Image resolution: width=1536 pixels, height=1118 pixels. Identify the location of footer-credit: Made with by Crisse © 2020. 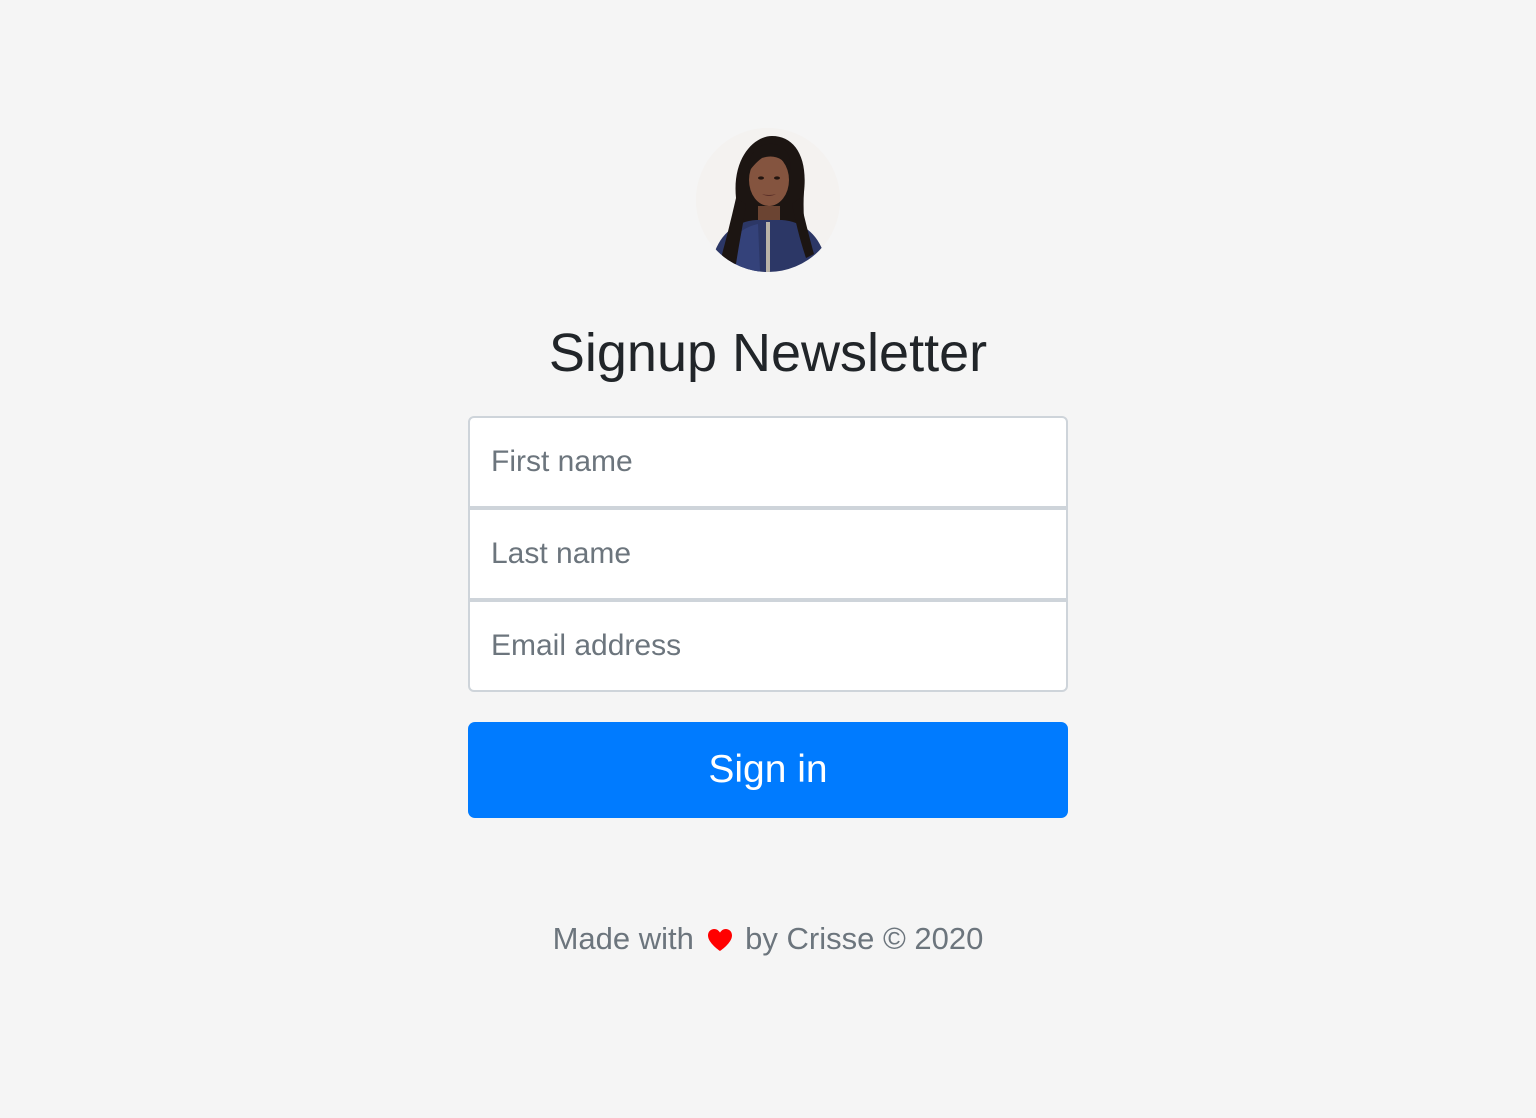
(768, 940).